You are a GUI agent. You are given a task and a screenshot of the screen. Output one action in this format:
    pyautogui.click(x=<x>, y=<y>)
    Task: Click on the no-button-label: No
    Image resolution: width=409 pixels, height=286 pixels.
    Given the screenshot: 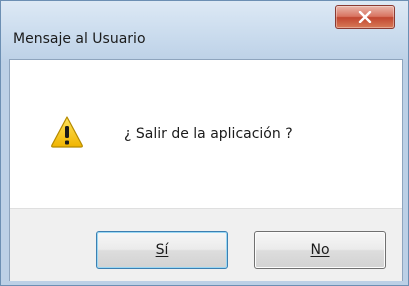 What is the action you would take?
    pyautogui.click(x=320, y=250)
    